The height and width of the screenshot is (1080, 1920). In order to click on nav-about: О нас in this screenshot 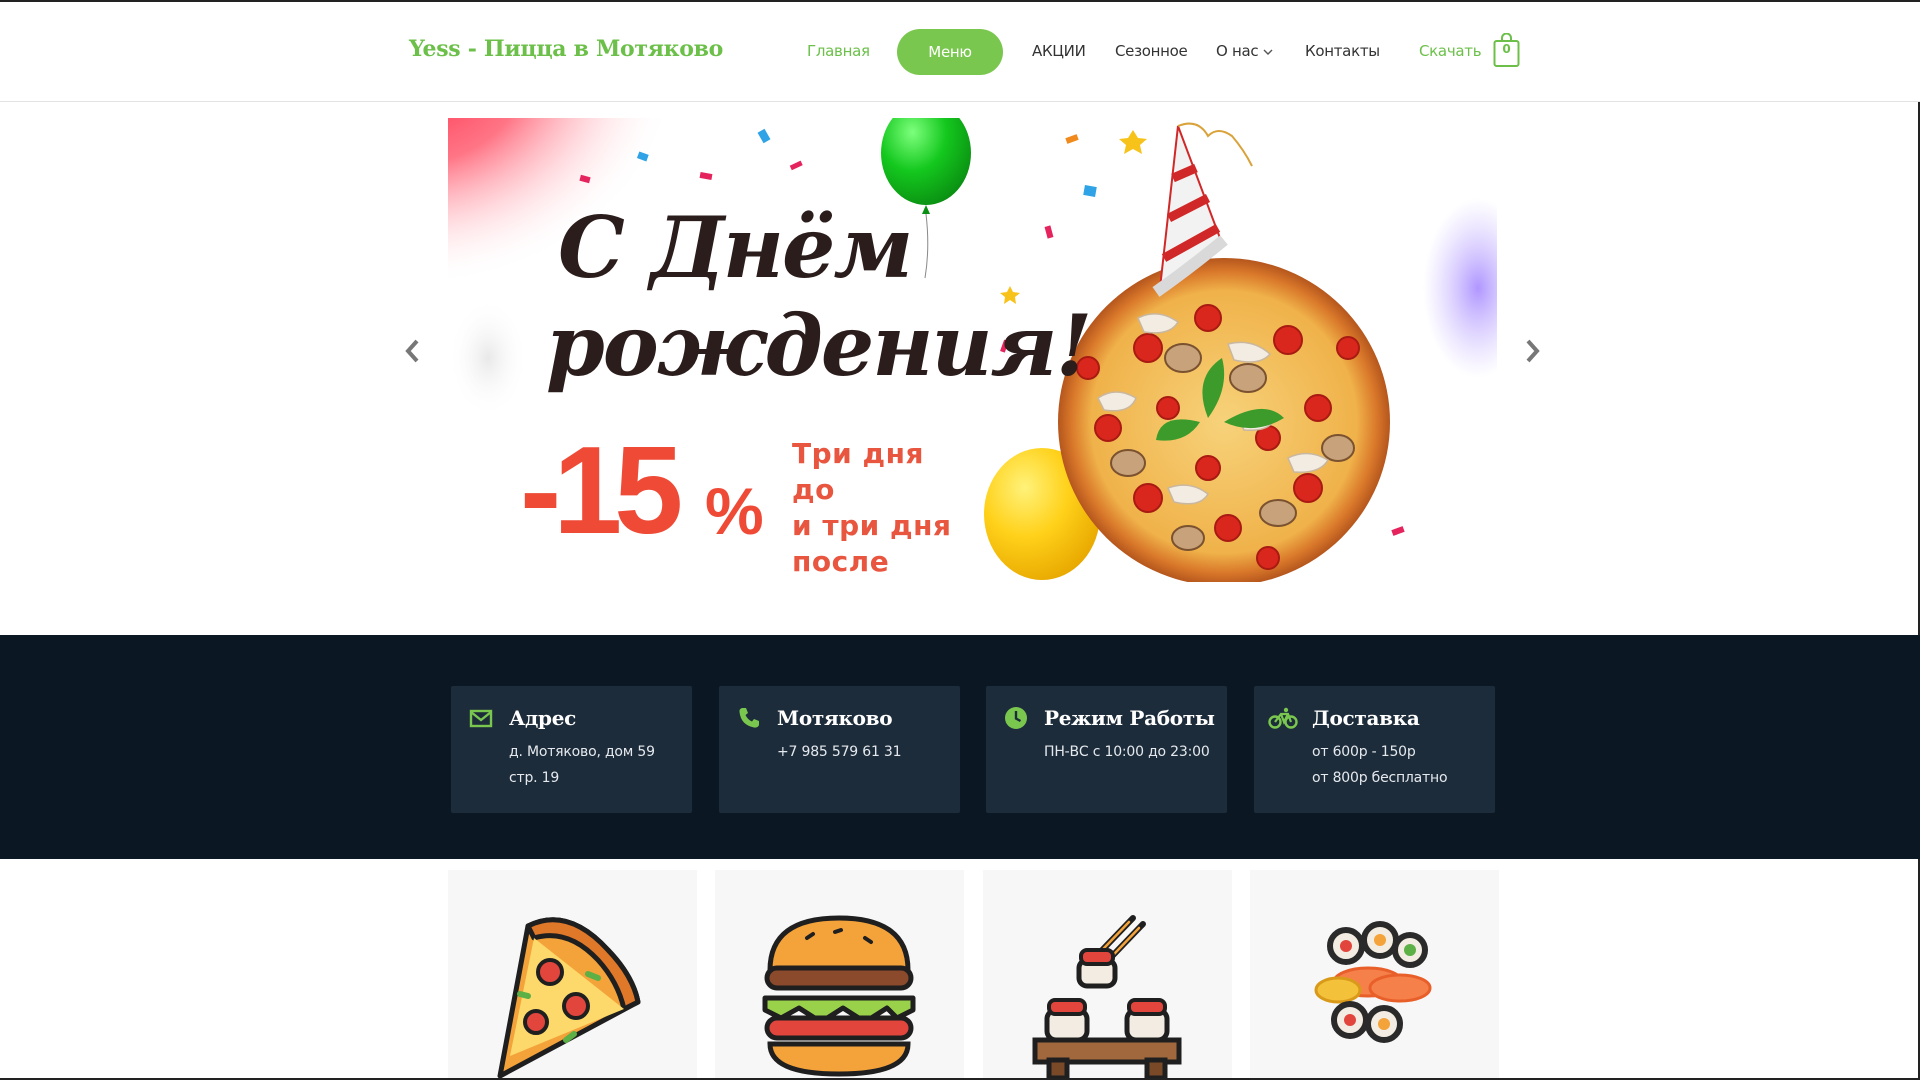, I will do `click(1244, 51)`.